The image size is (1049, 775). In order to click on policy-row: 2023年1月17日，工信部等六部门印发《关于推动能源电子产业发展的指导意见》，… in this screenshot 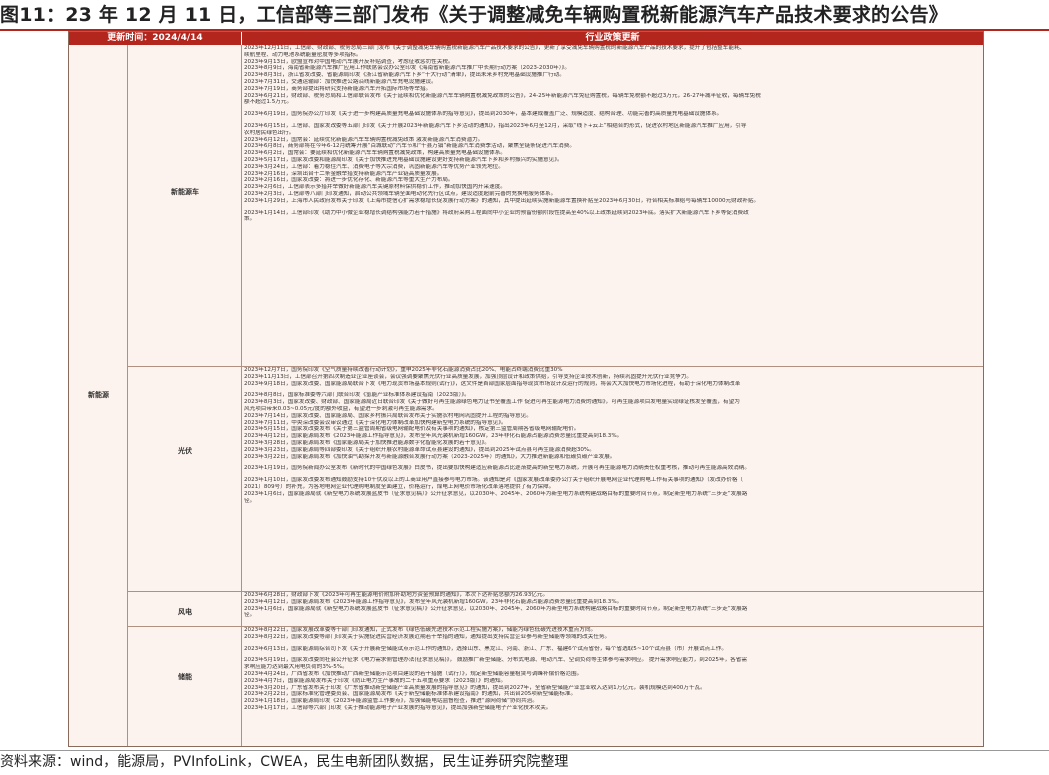, I will do `click(398, 707)`.